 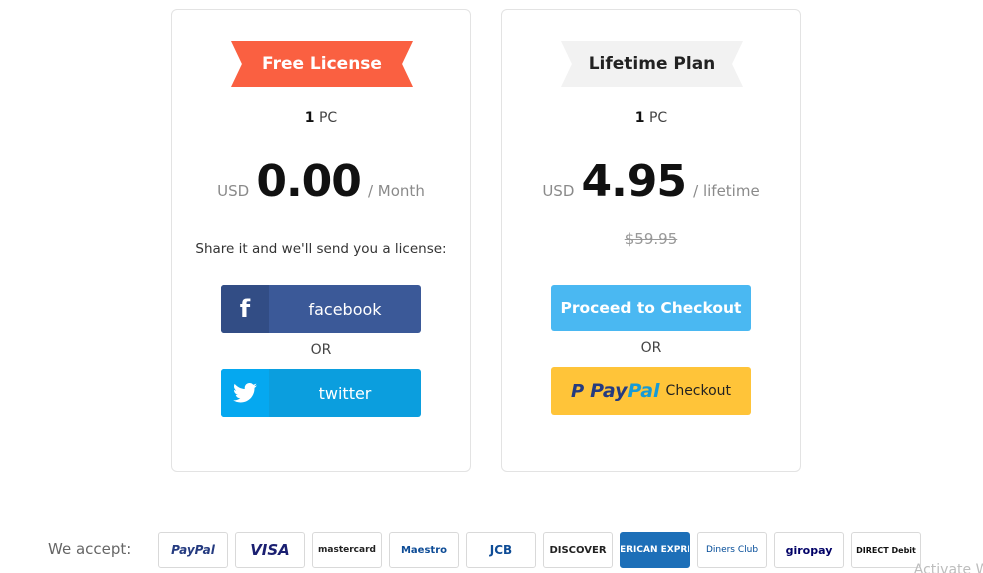 I want to click on lifetime-period: / lifetime, so click(x=726, y=191).